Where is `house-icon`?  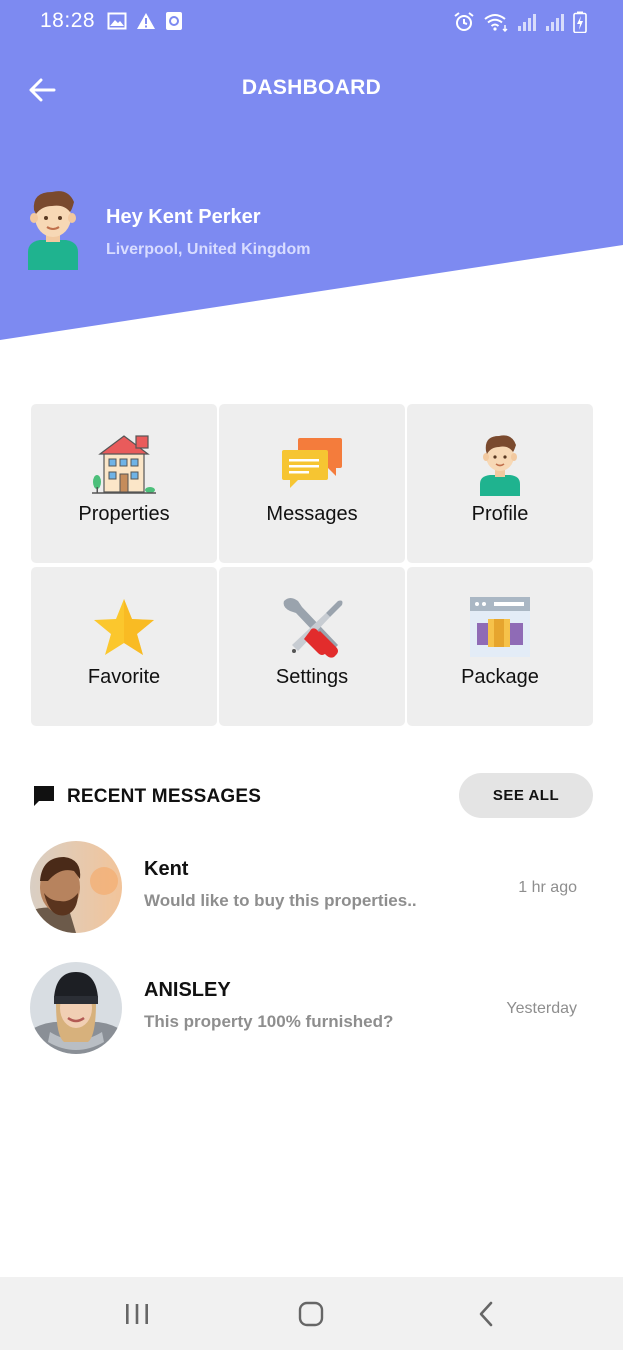
house-icon is located at coordinates (124, 464).